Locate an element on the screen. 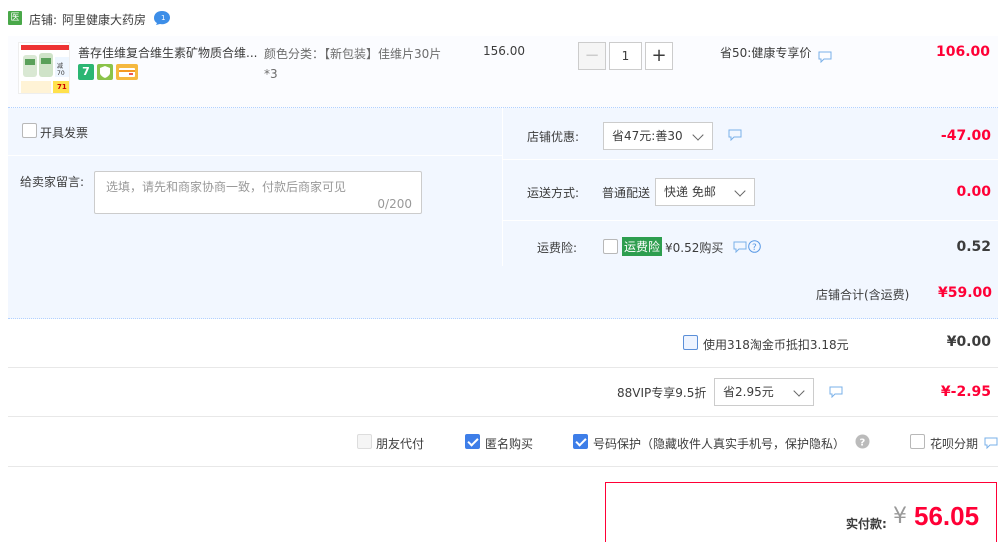 The width and height of the screenshot is (1003, 542). actual-payment-amount: 56.05 is located at coordinates (947, 516).